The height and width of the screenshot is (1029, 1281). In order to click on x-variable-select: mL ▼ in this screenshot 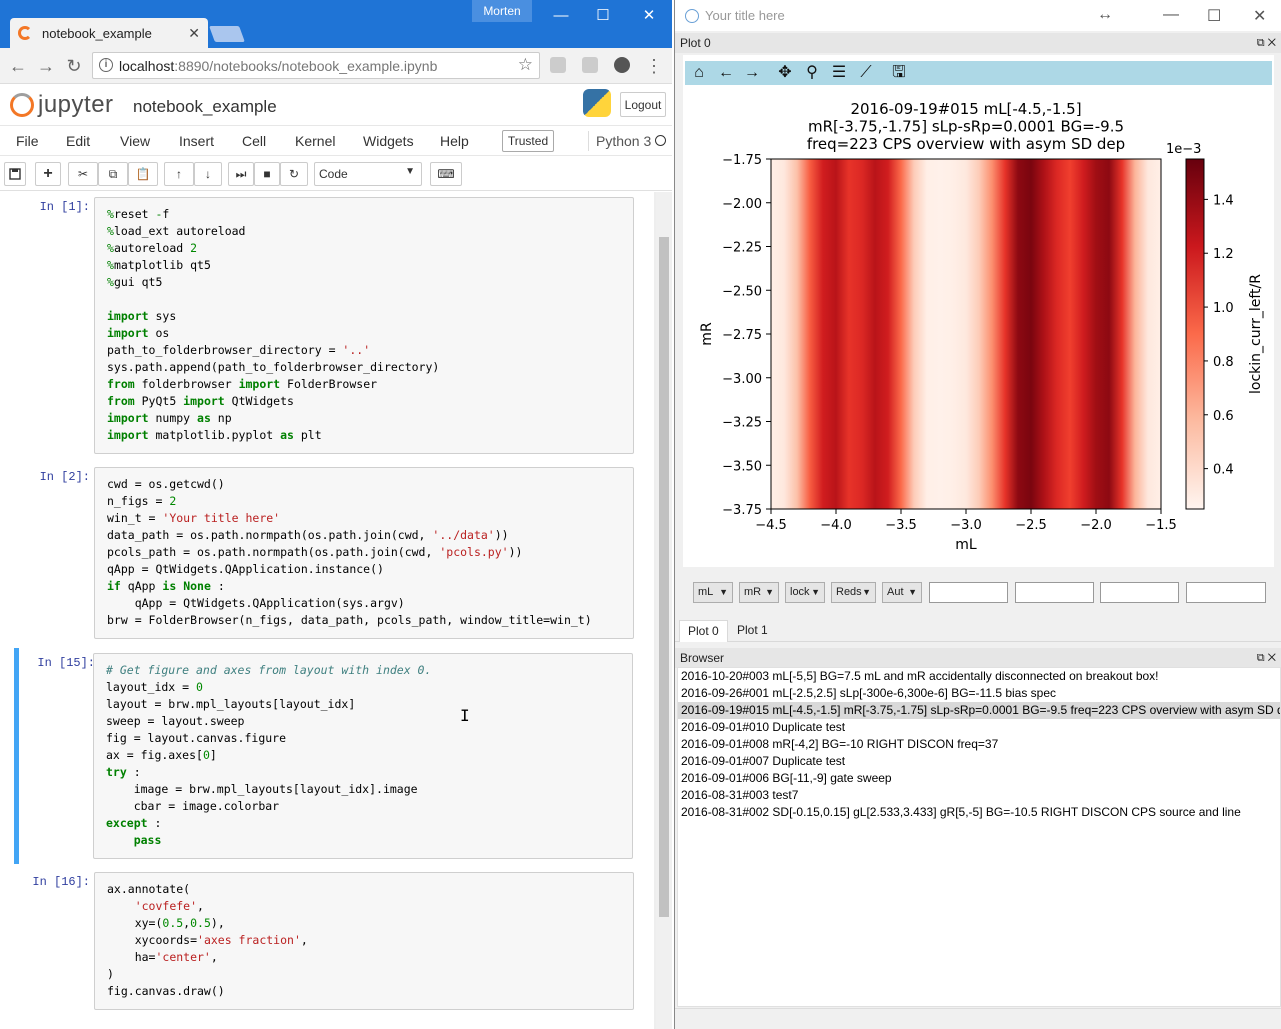, I will do `click(713, 592)`.